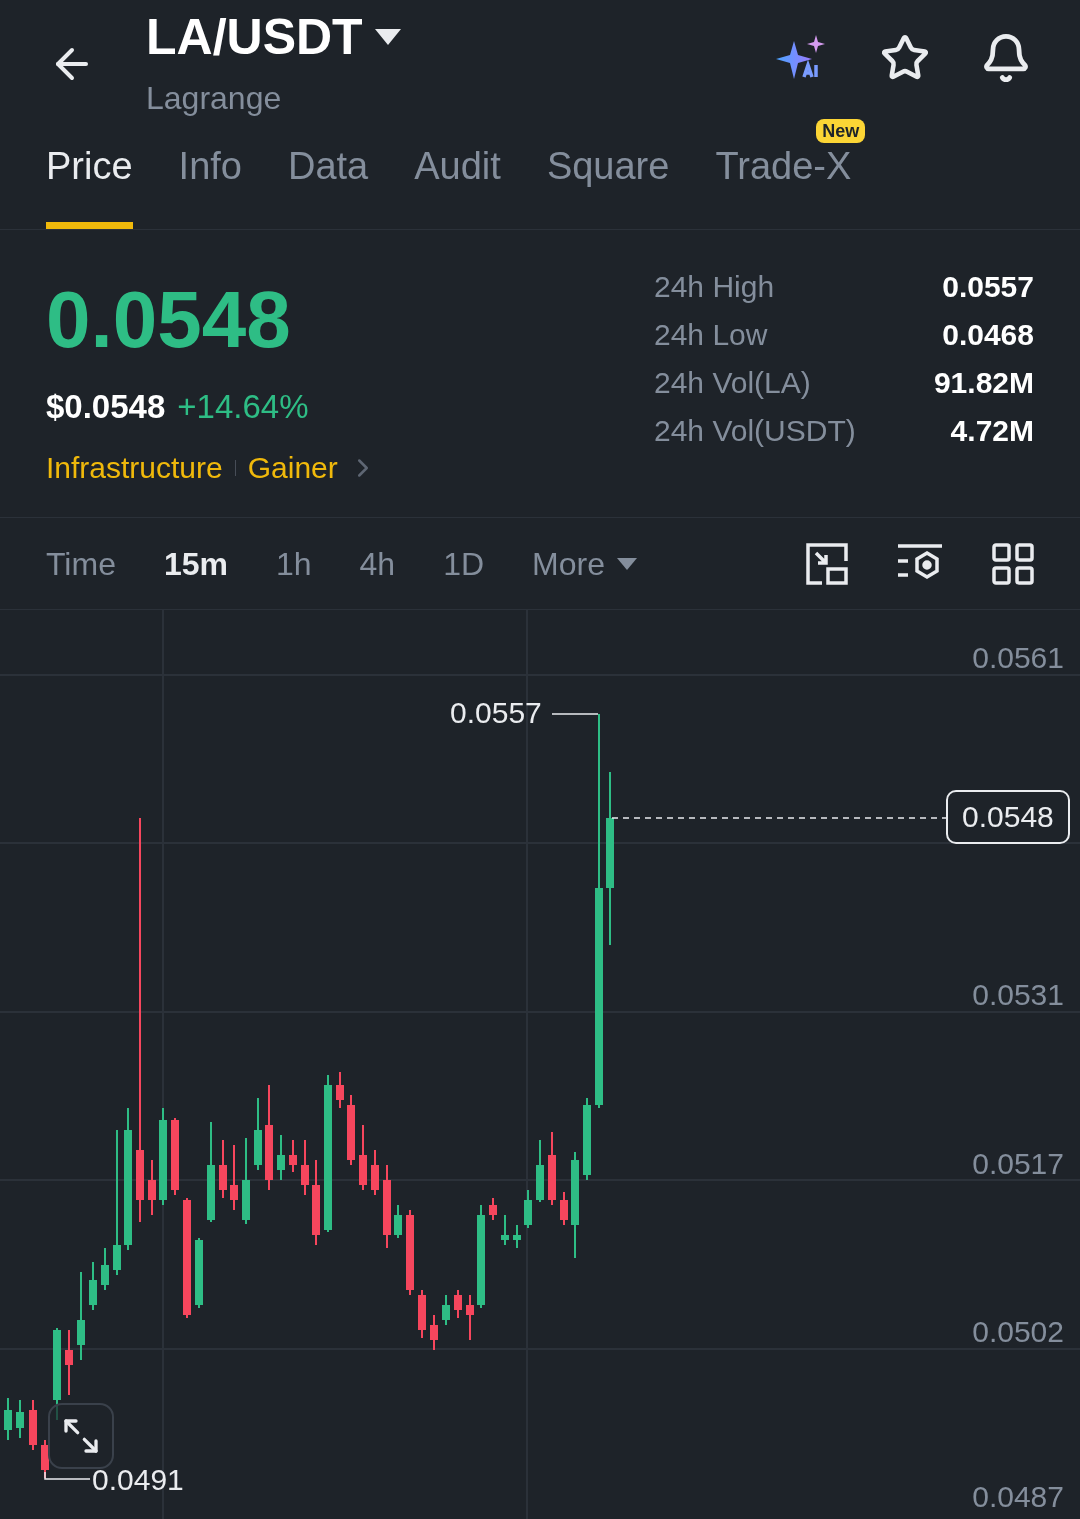  Describe the element at coordinates (755, 430) in the screenshot. I see `stat-label: 24h Vol(USDT)` at that location.